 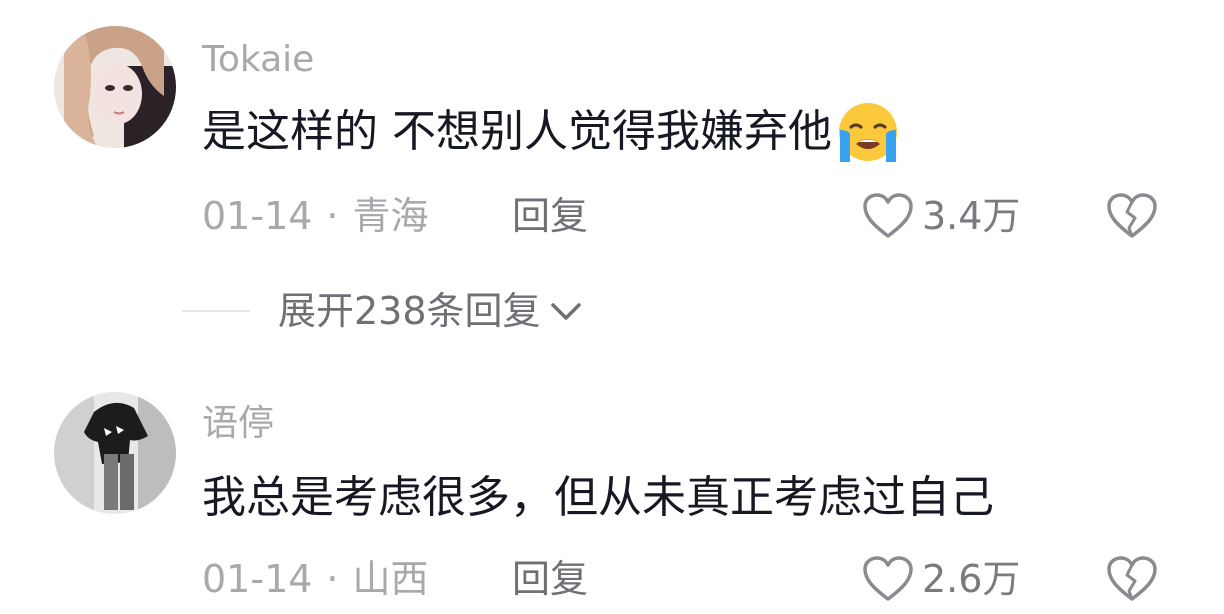 What do you see at coordinates (315, 216) in the screenshot?
I see `comment-meta: 01-14 · 青海` at bounding box center [315, 216].